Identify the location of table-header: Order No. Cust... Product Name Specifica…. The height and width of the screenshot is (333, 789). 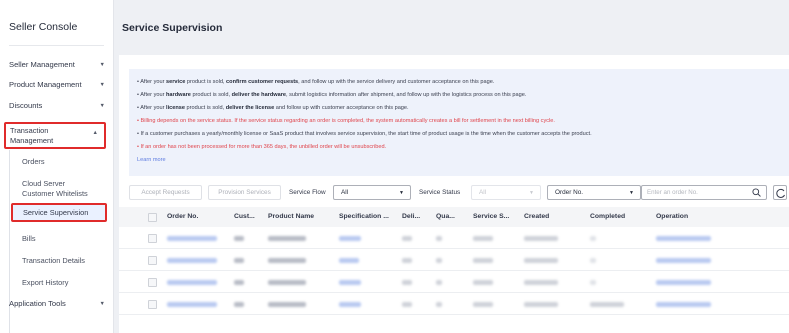
(454, 217).